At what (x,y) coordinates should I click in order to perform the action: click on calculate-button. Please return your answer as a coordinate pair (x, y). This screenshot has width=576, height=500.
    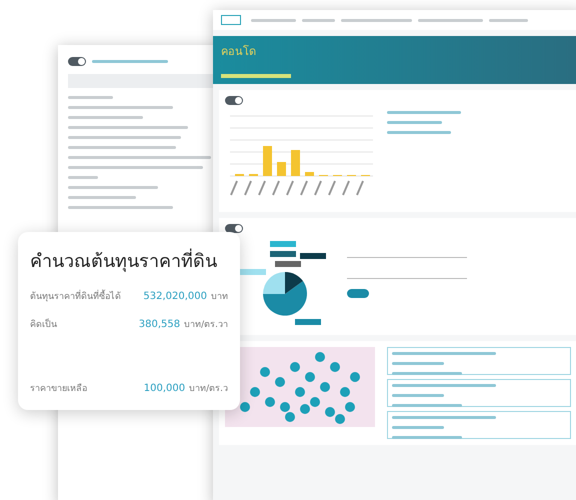
    Looking at the image, I should click on (358, 293).